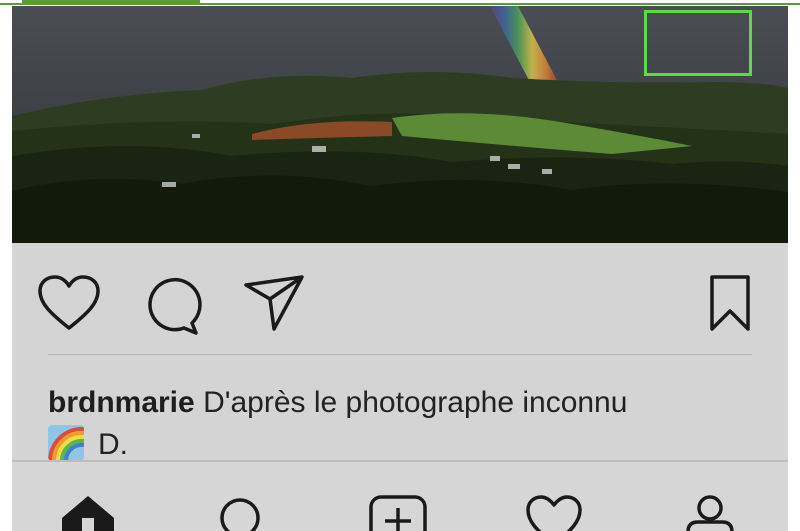 Image resolution: width=800 pixels, height=531 pixels. What do you see at coordinates (88, 512) in the screenshot?
I see `home-icon` at bounding box center [88, 512].